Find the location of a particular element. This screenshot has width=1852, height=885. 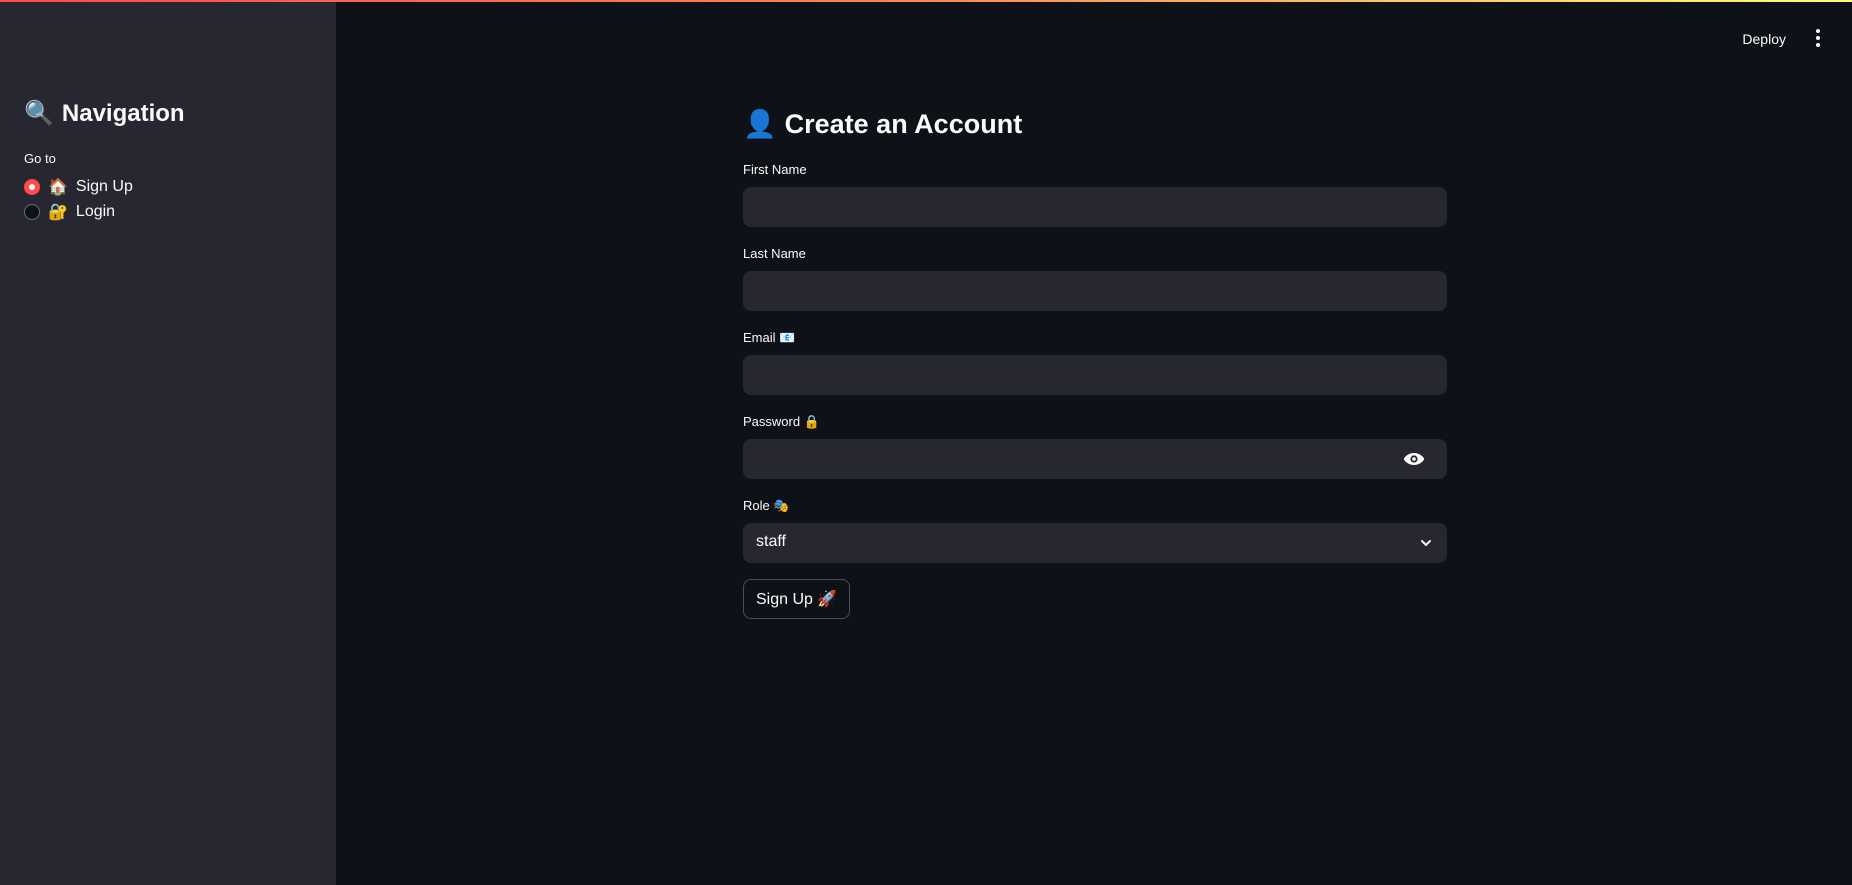

password-input is located at coordinates (1095, 459).